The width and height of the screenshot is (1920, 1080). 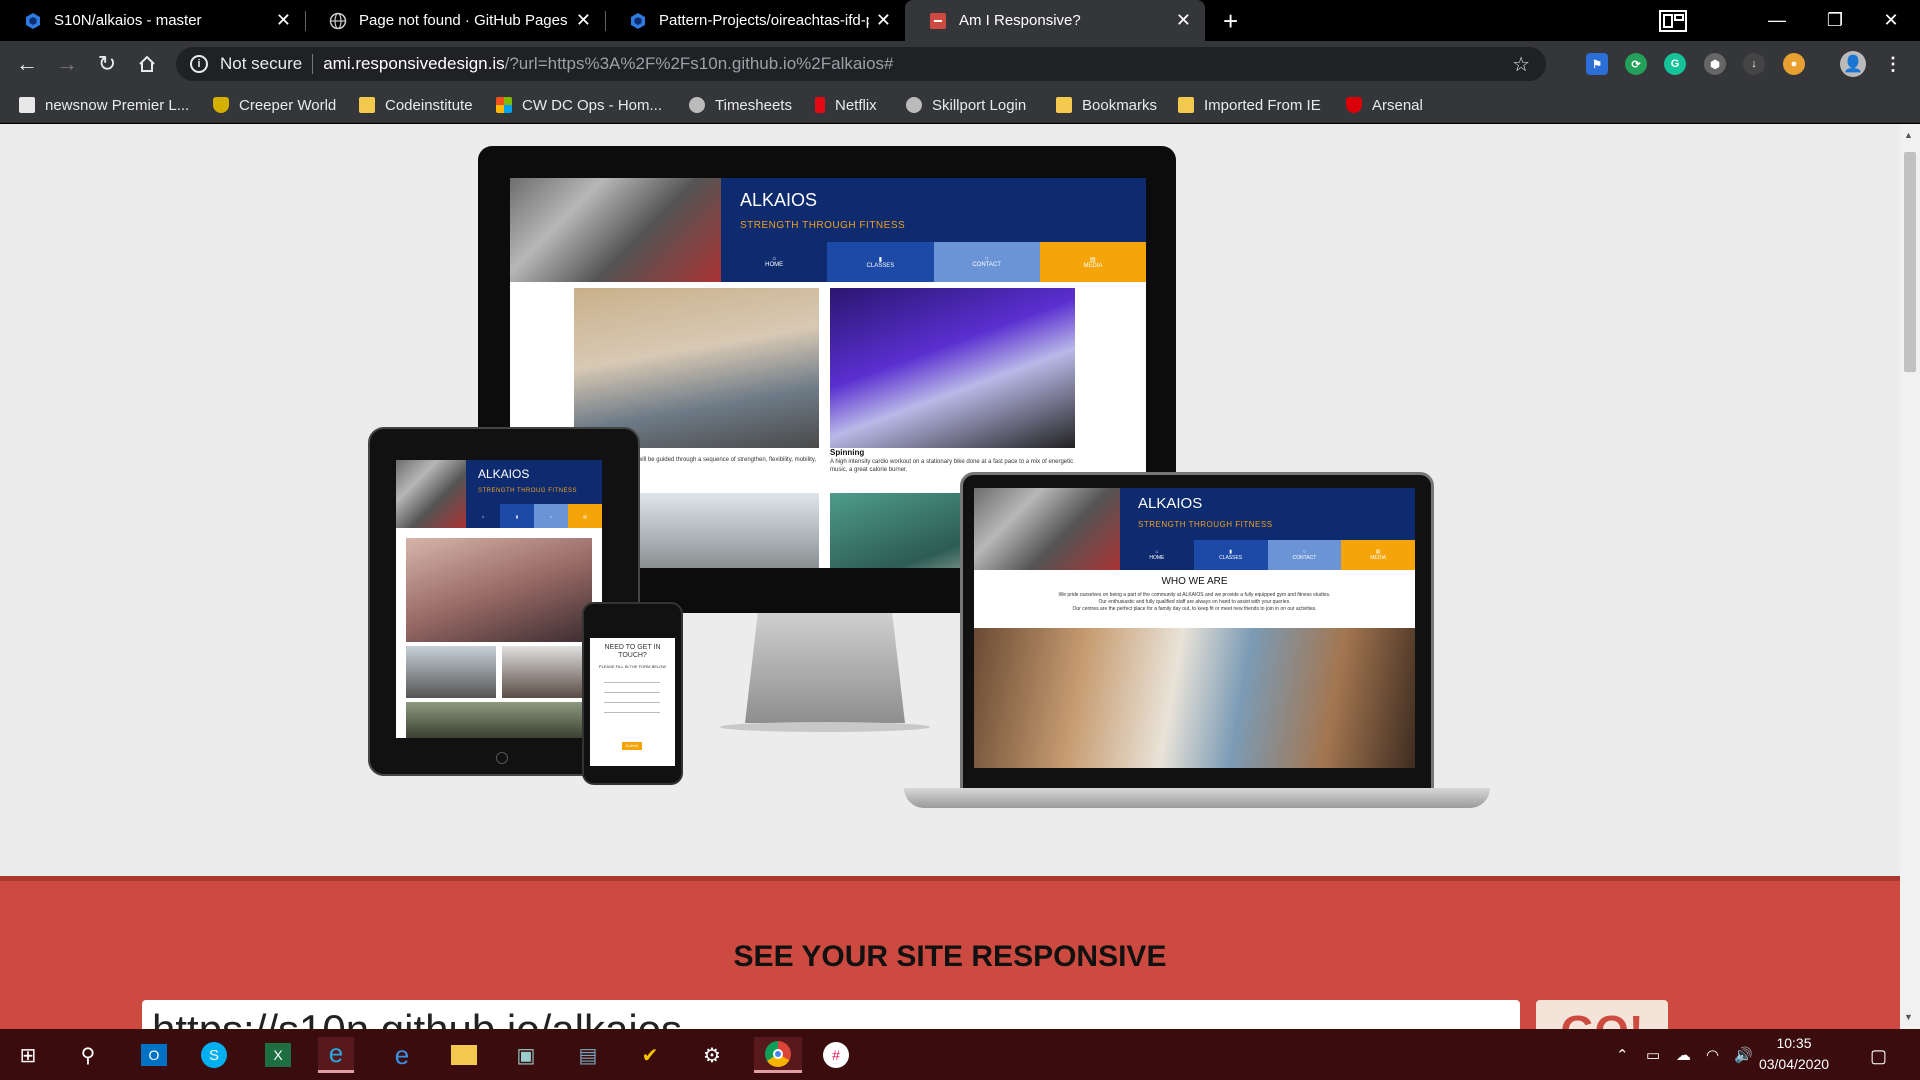 What do you see at coordinates (831, 1014) in the screenshot?
I see `url-input: https://s10n.github.io/alkaios` at bounding box center [831, 1014].